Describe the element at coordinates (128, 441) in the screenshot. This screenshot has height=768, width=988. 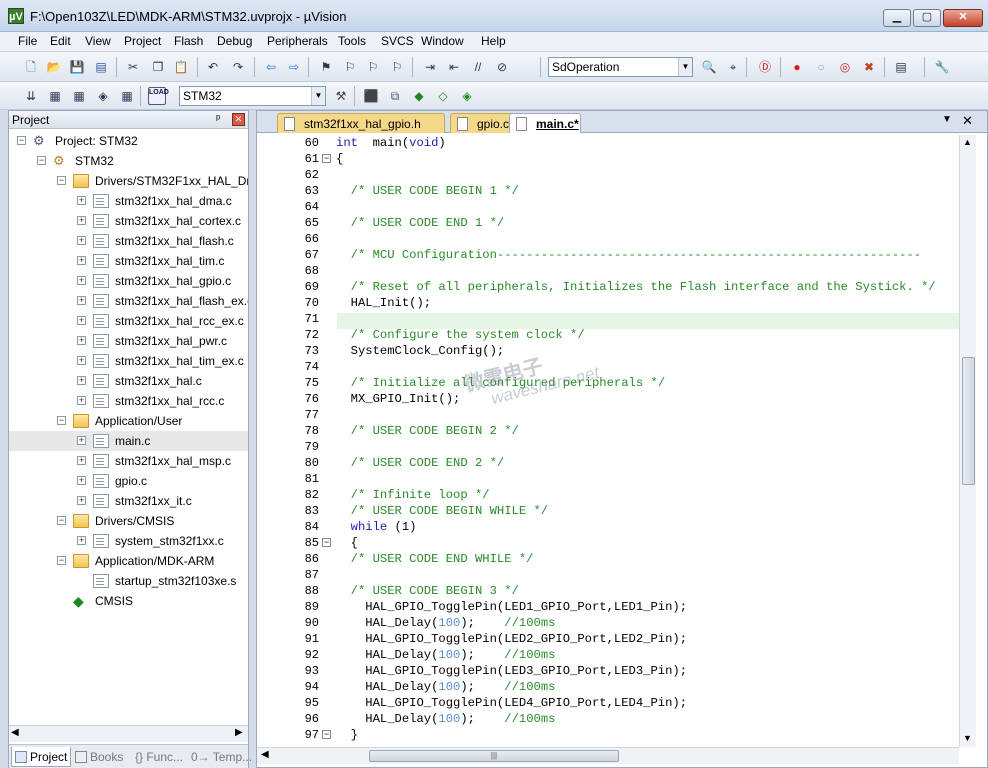
I see `tree-item-selected: + main.c` at that location.